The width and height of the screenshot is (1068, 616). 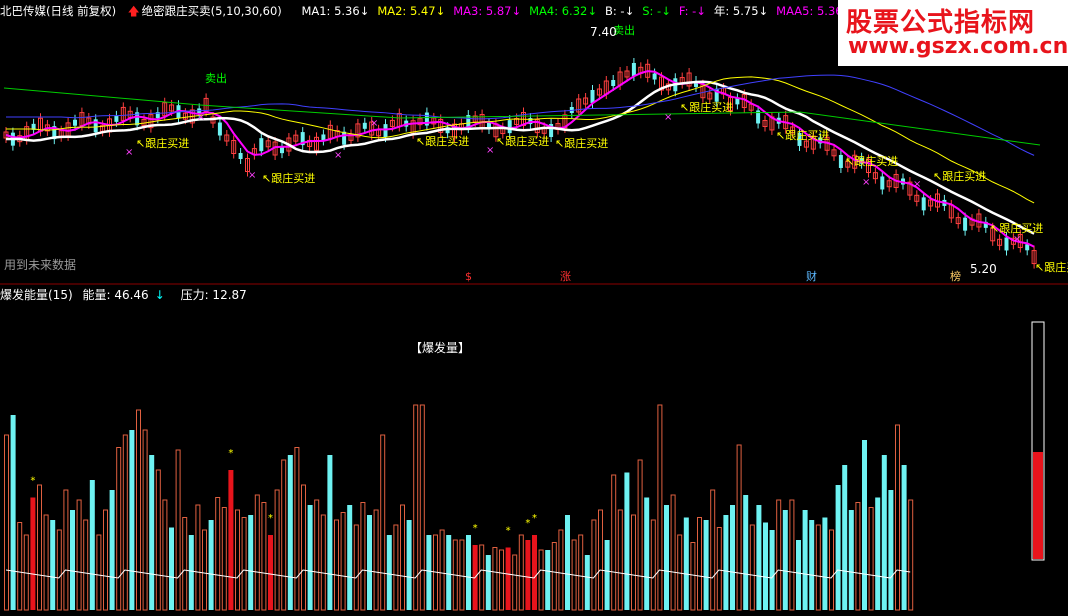 What do you see at coordinates (565, 276) in the screenshot?
I see `marker-zhang: 涨` at bounding box center [565, 276].